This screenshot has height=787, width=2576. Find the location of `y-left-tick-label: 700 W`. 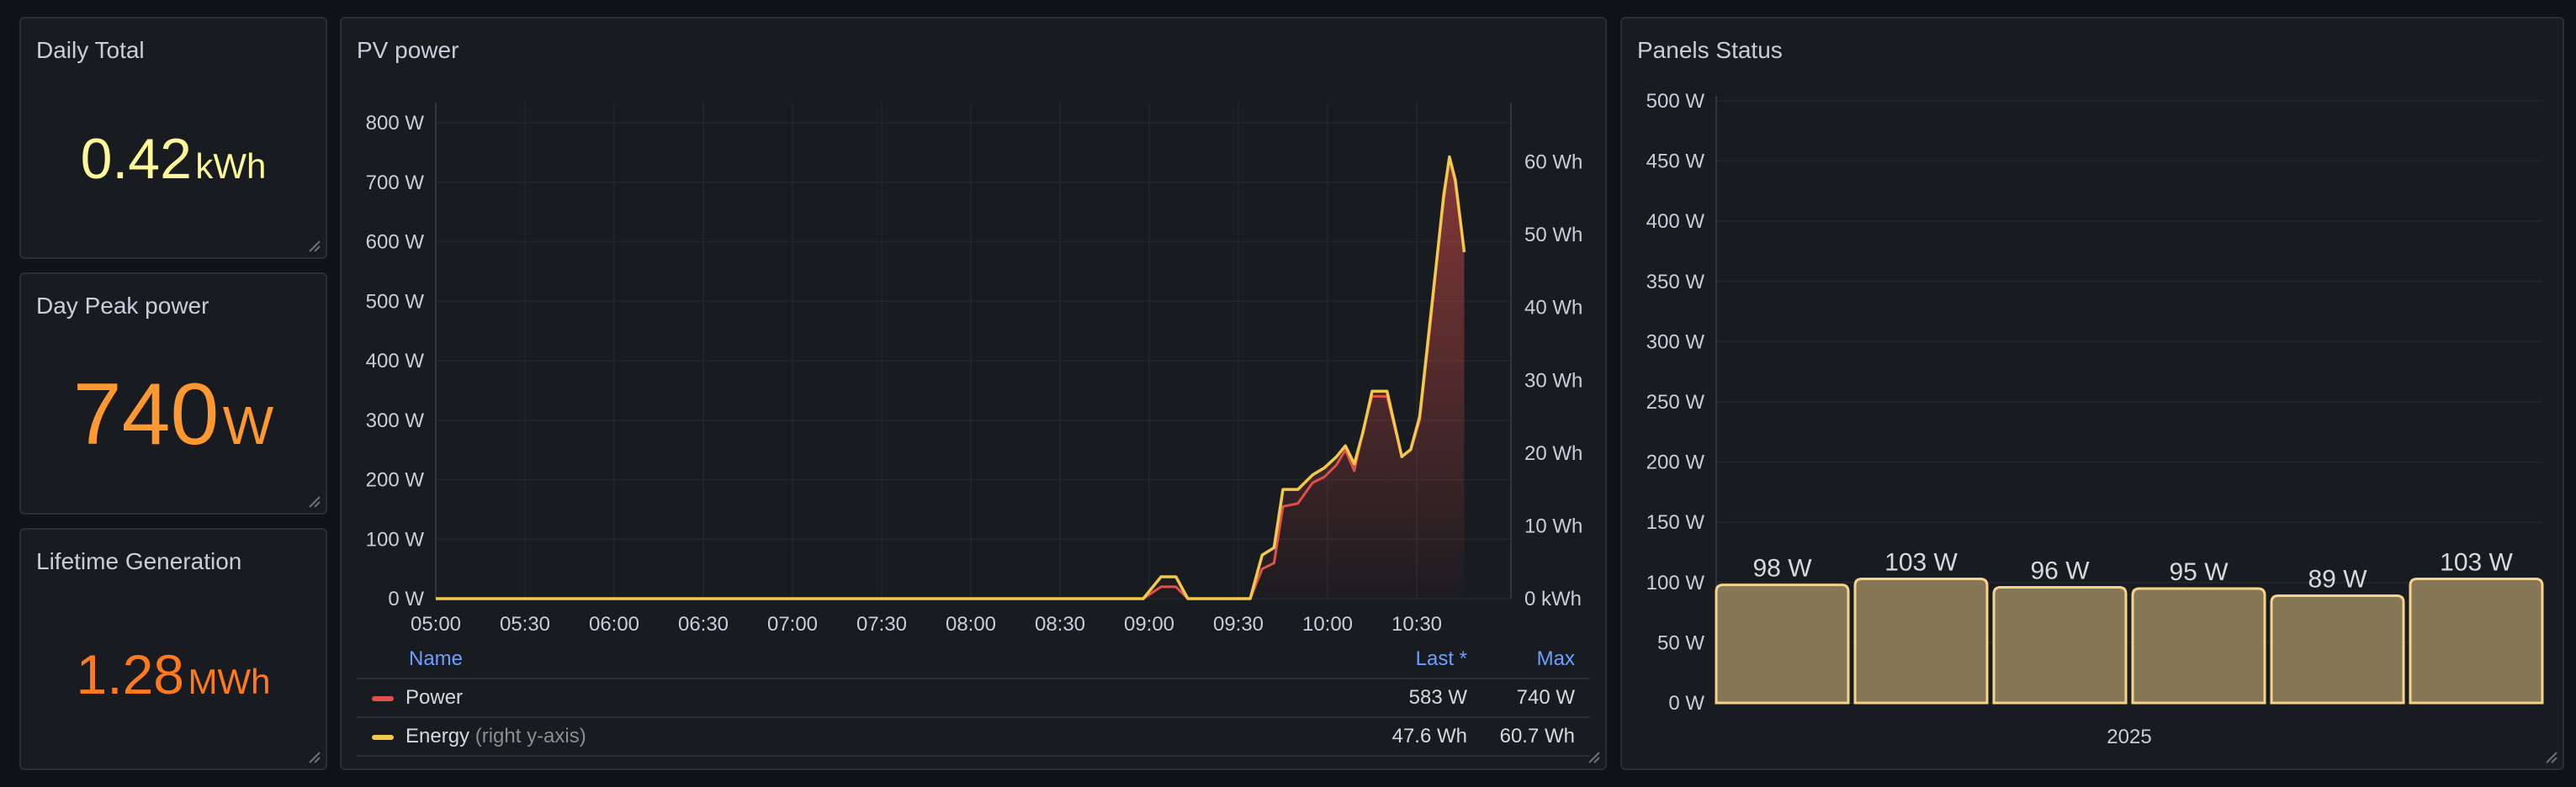

y-left-tick-label: 700 W is located at coordinates (395, 183).